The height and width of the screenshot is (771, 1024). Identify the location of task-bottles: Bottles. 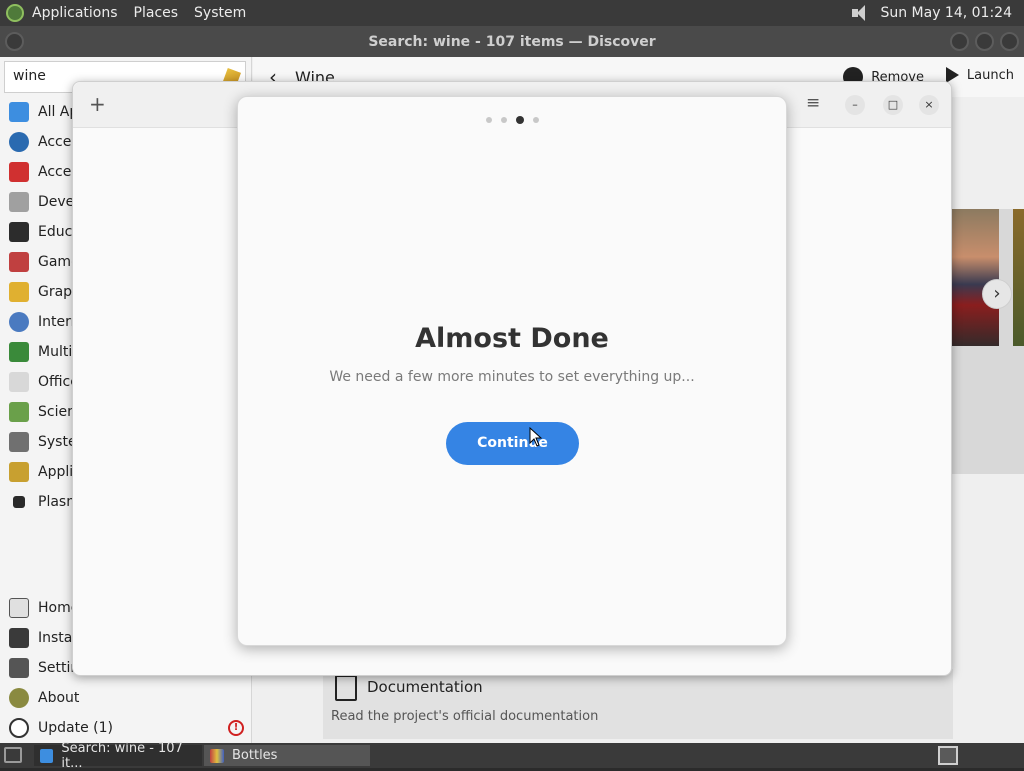
(287, 755).